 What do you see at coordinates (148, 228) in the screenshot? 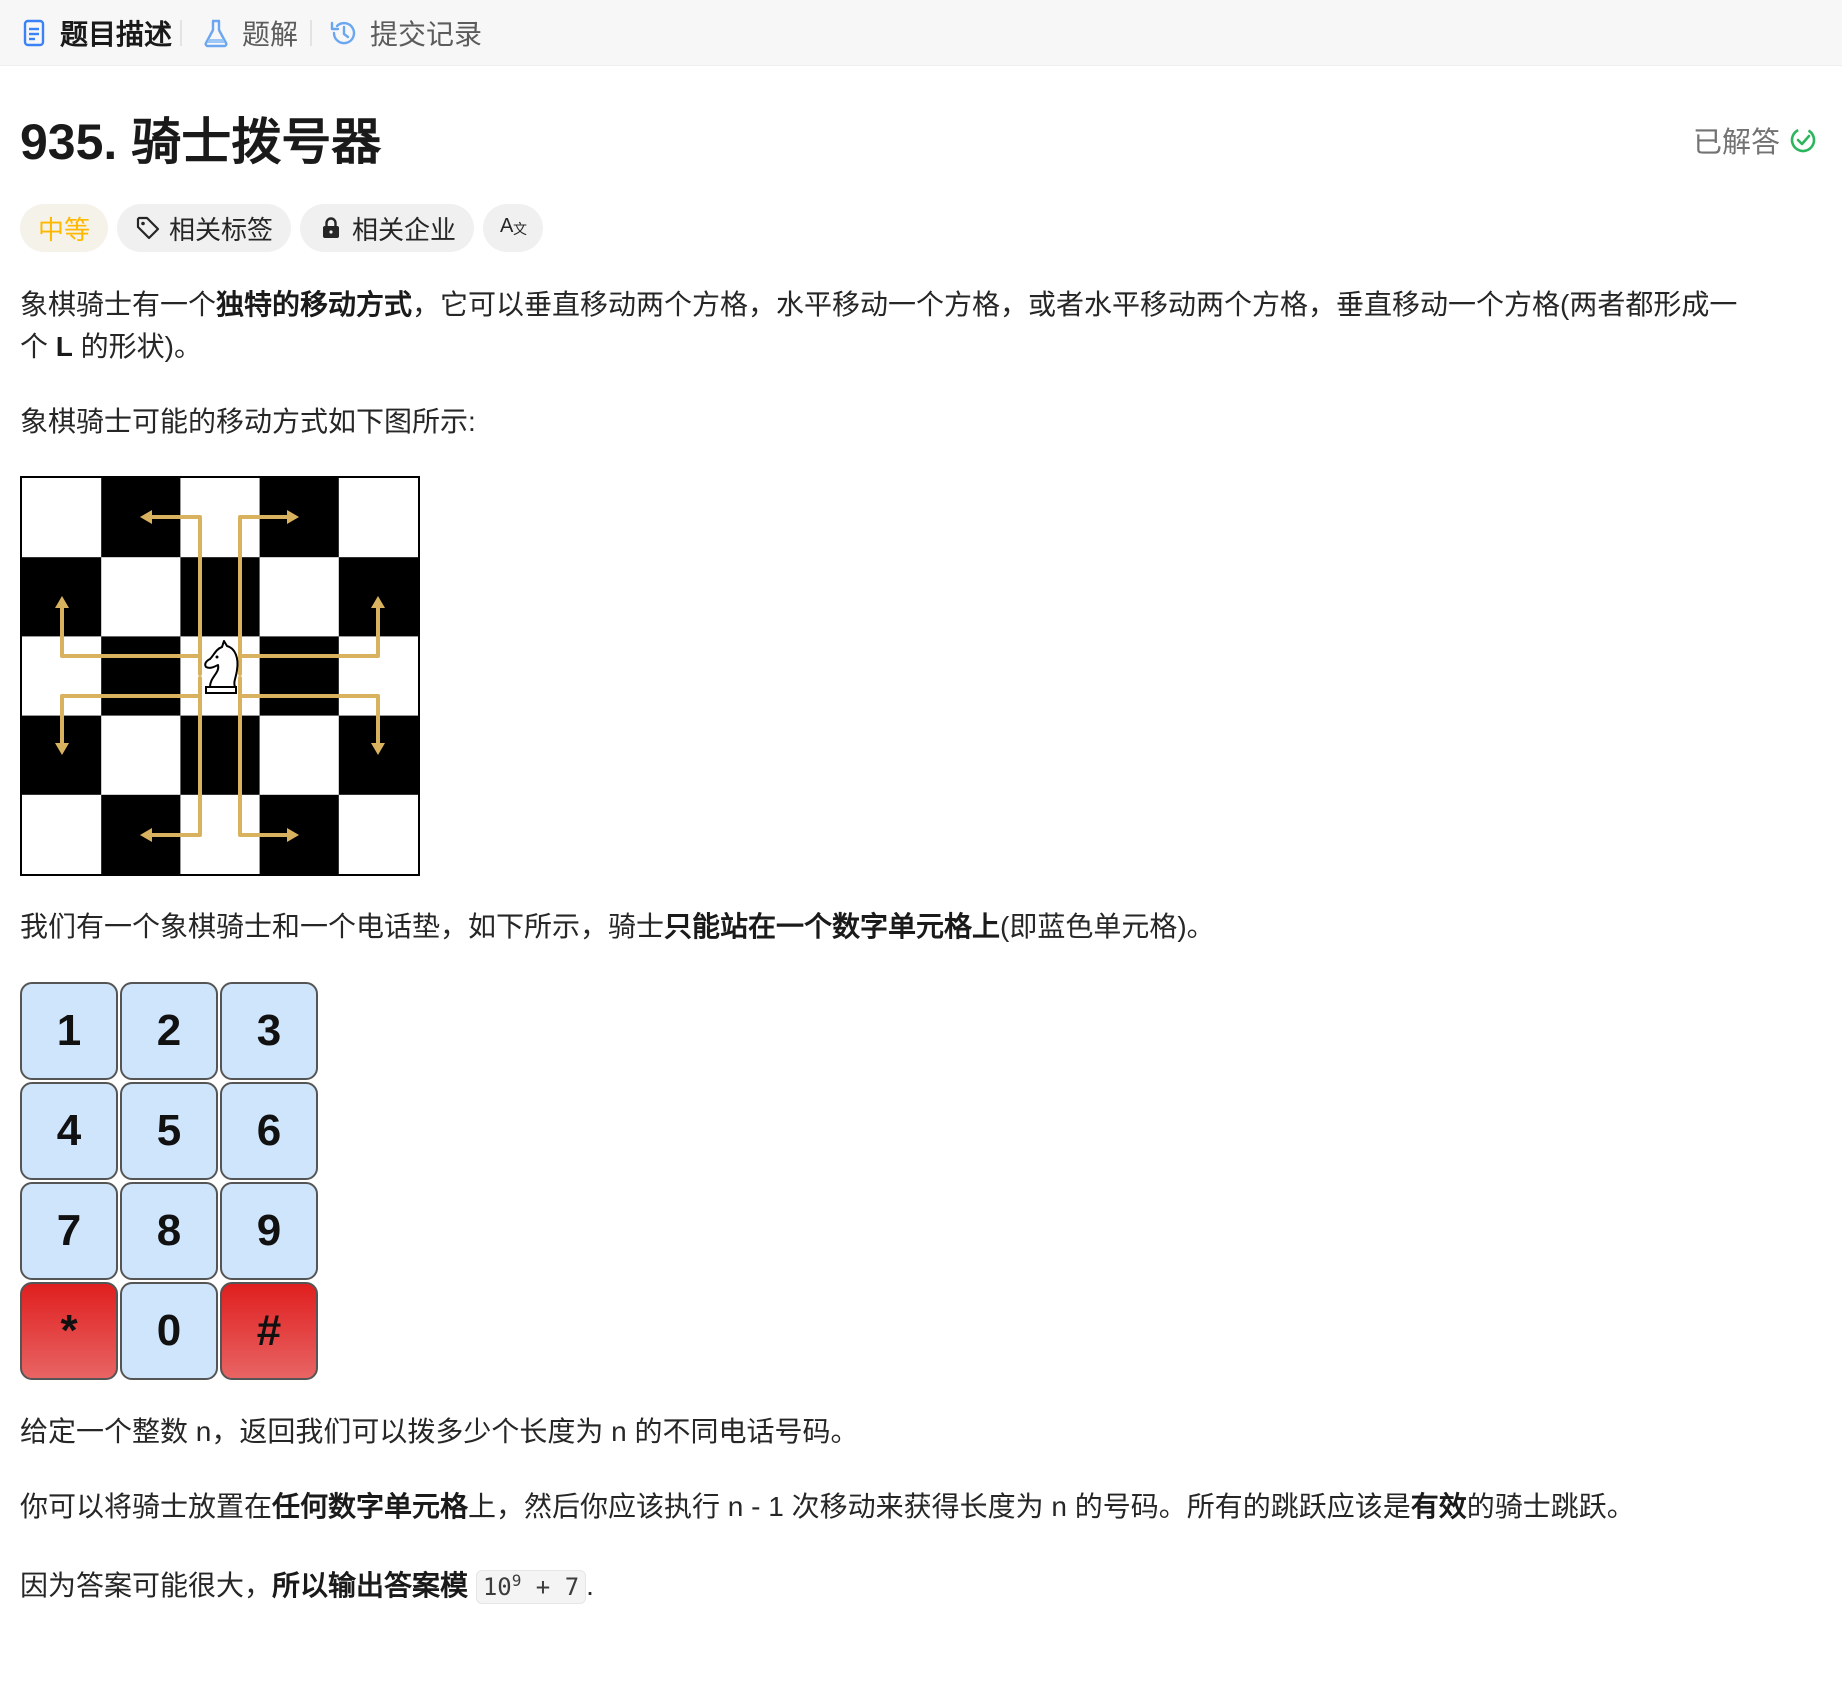
I see `tag-icon` at bounding box center [148, 228].